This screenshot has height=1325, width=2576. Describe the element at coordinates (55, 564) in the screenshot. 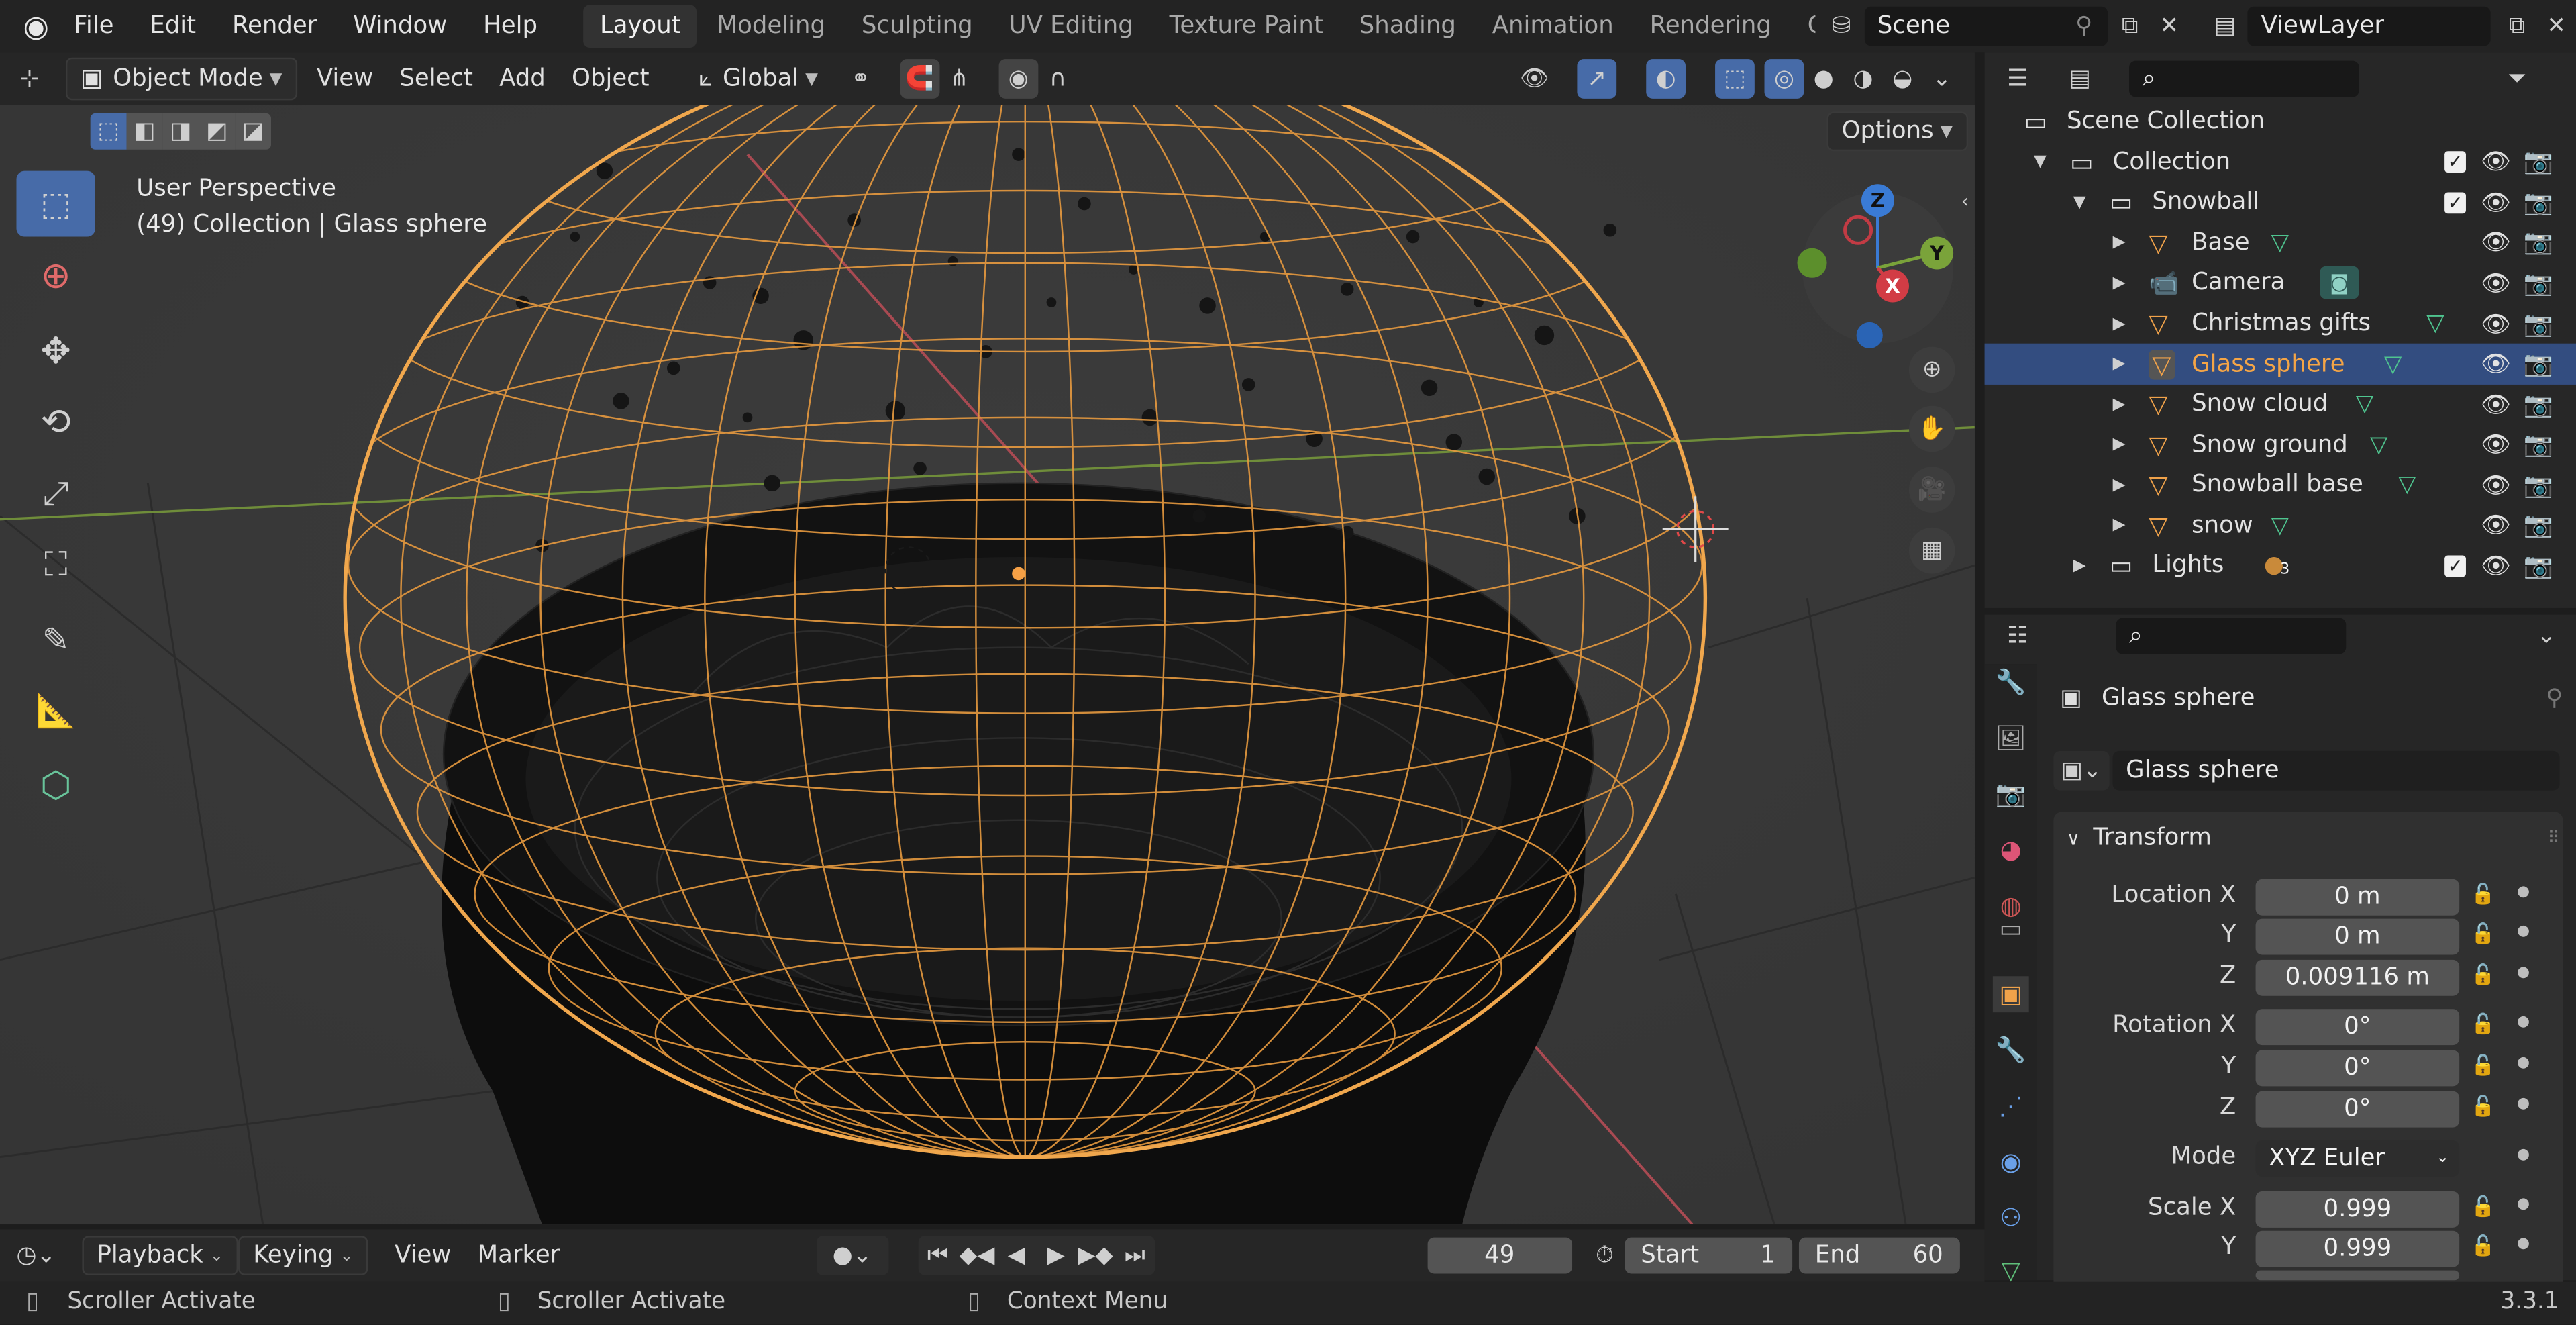

I see `transform-tool: ⛶` at that location.